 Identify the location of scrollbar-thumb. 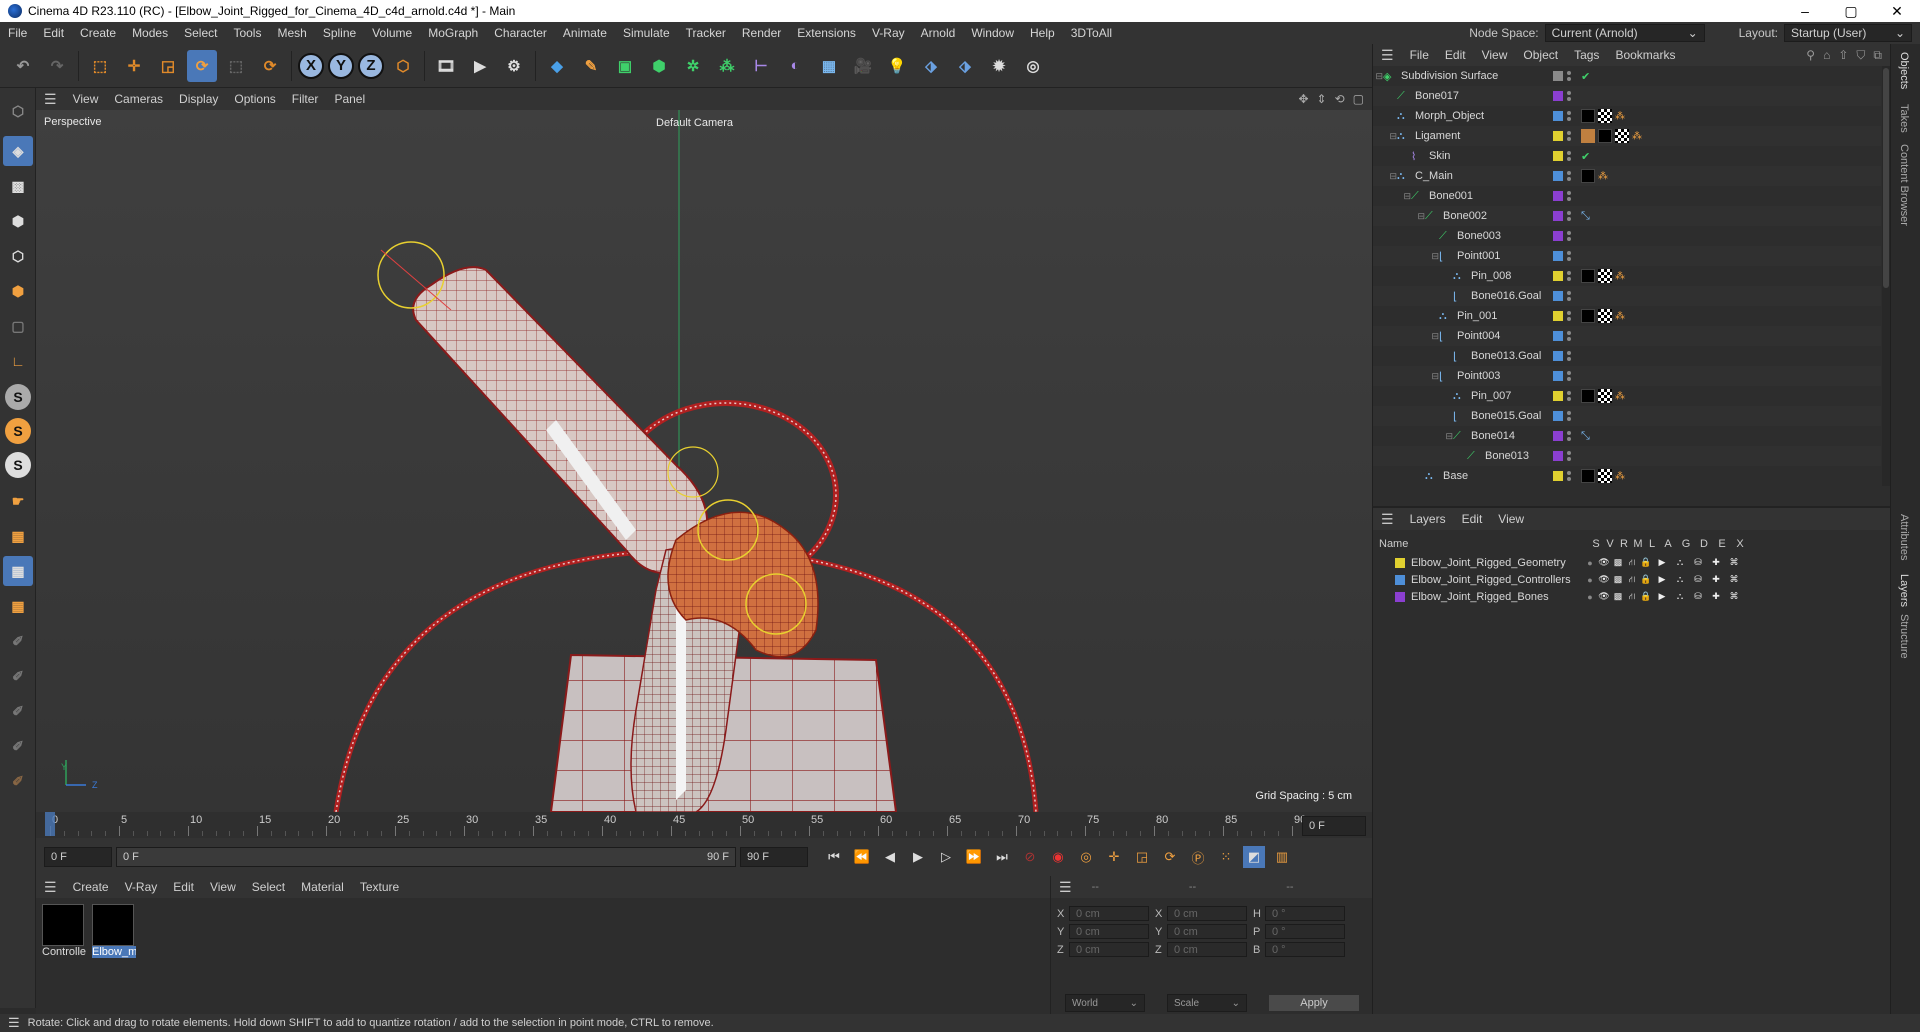
(1886, 178).